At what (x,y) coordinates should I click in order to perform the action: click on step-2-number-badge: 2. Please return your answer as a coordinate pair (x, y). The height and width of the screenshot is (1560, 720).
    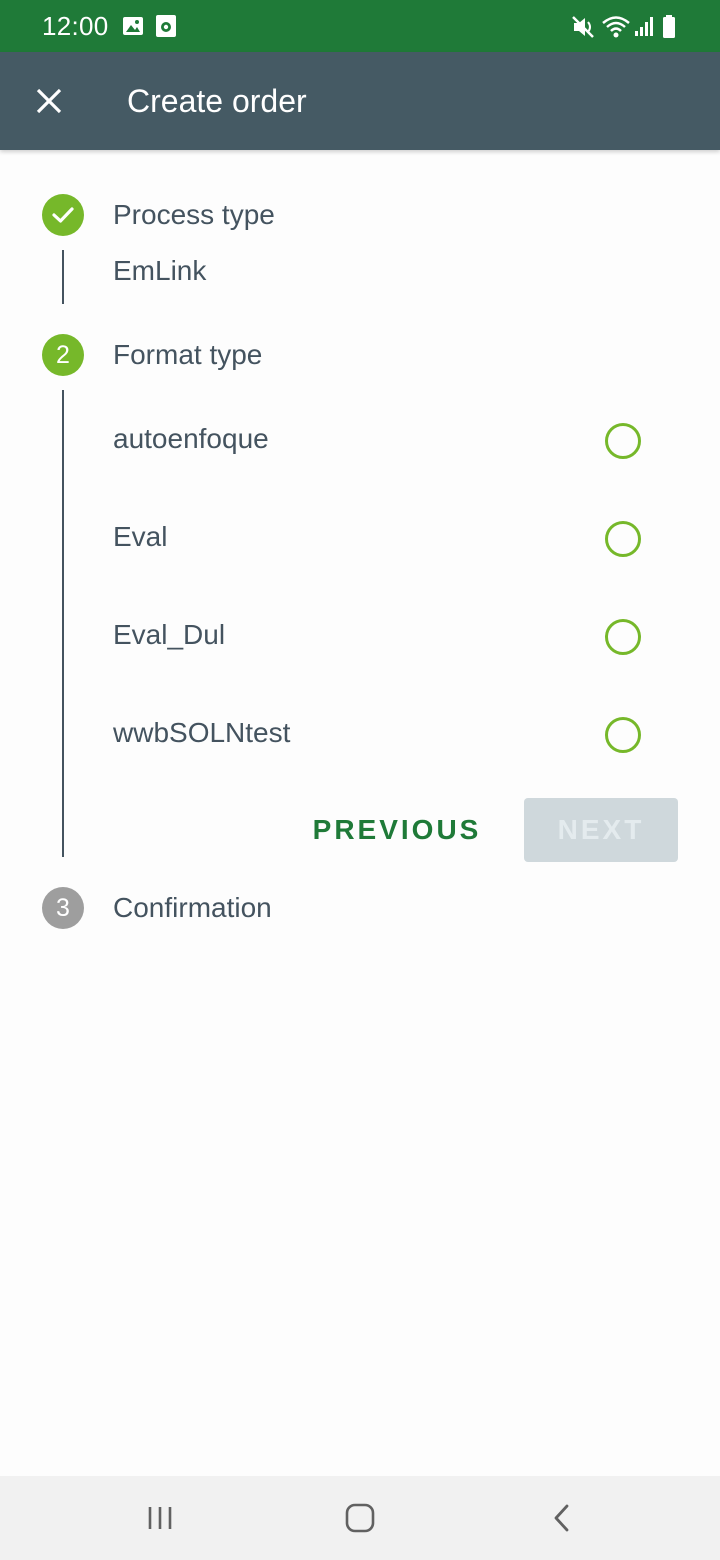
    Looking at the image, I should click on (63, 355).